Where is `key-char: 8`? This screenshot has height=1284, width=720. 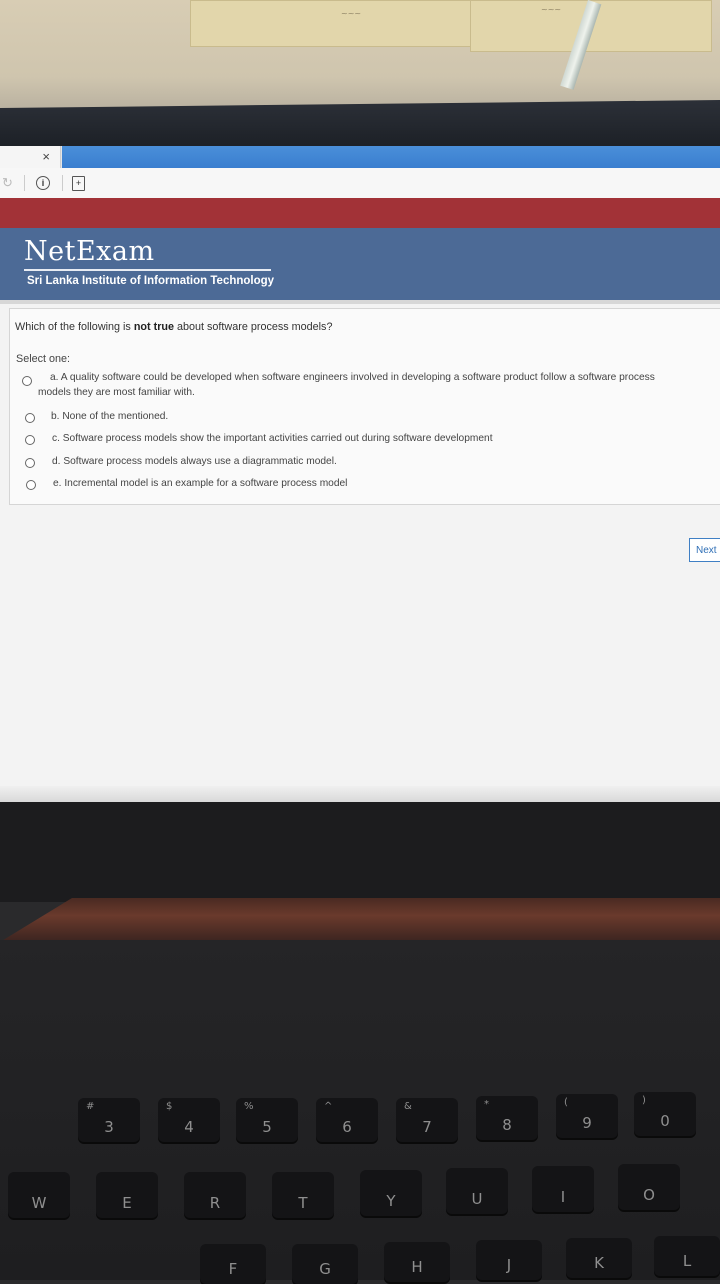 key-char: 8 is located at coordinates (507, 1125).